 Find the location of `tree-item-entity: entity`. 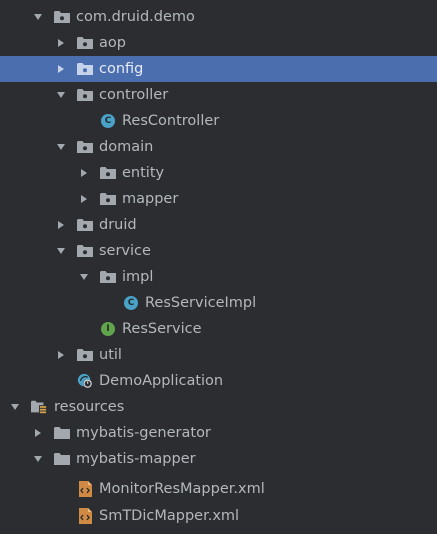

tree-item-entity: entity is located at coordinates (218, 173).